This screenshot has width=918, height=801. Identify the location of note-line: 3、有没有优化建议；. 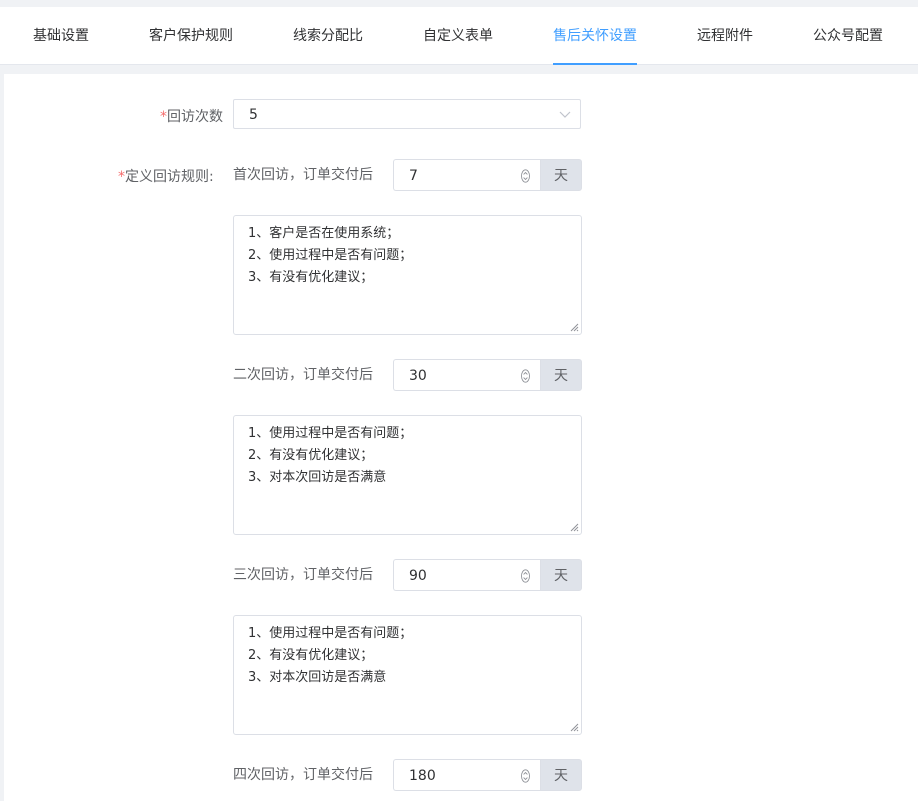
(311, 277).